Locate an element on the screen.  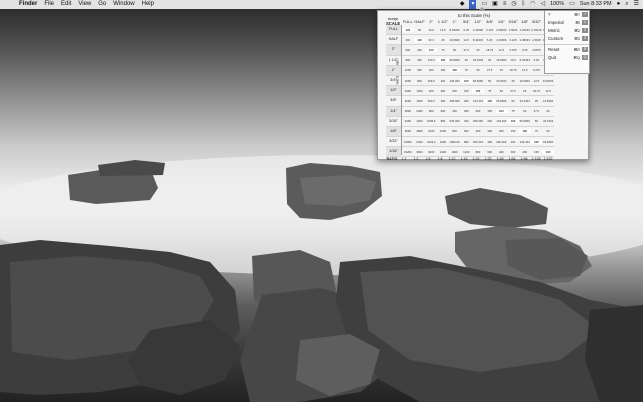
menu-item-: ? ⌘?? is located at coordinates (567, 15).